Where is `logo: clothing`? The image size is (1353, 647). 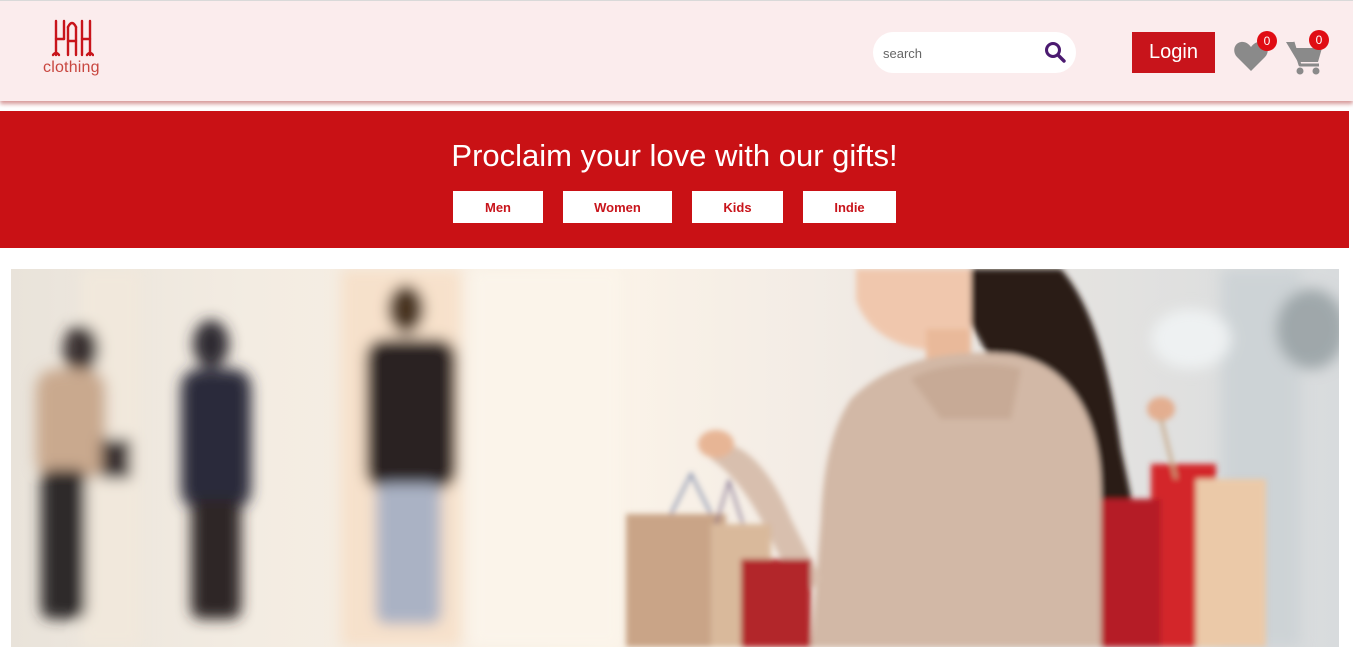 logo: clothing is located at coordinates (75, 49).